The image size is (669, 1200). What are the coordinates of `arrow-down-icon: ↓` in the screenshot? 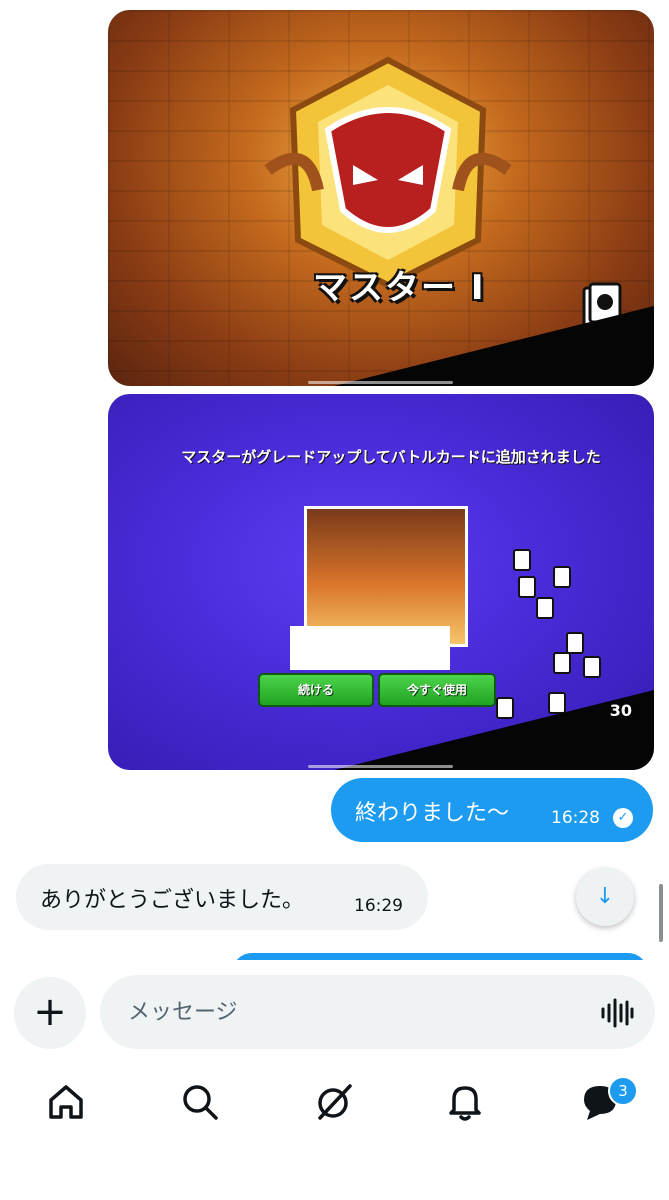 It's located at (605, 896).